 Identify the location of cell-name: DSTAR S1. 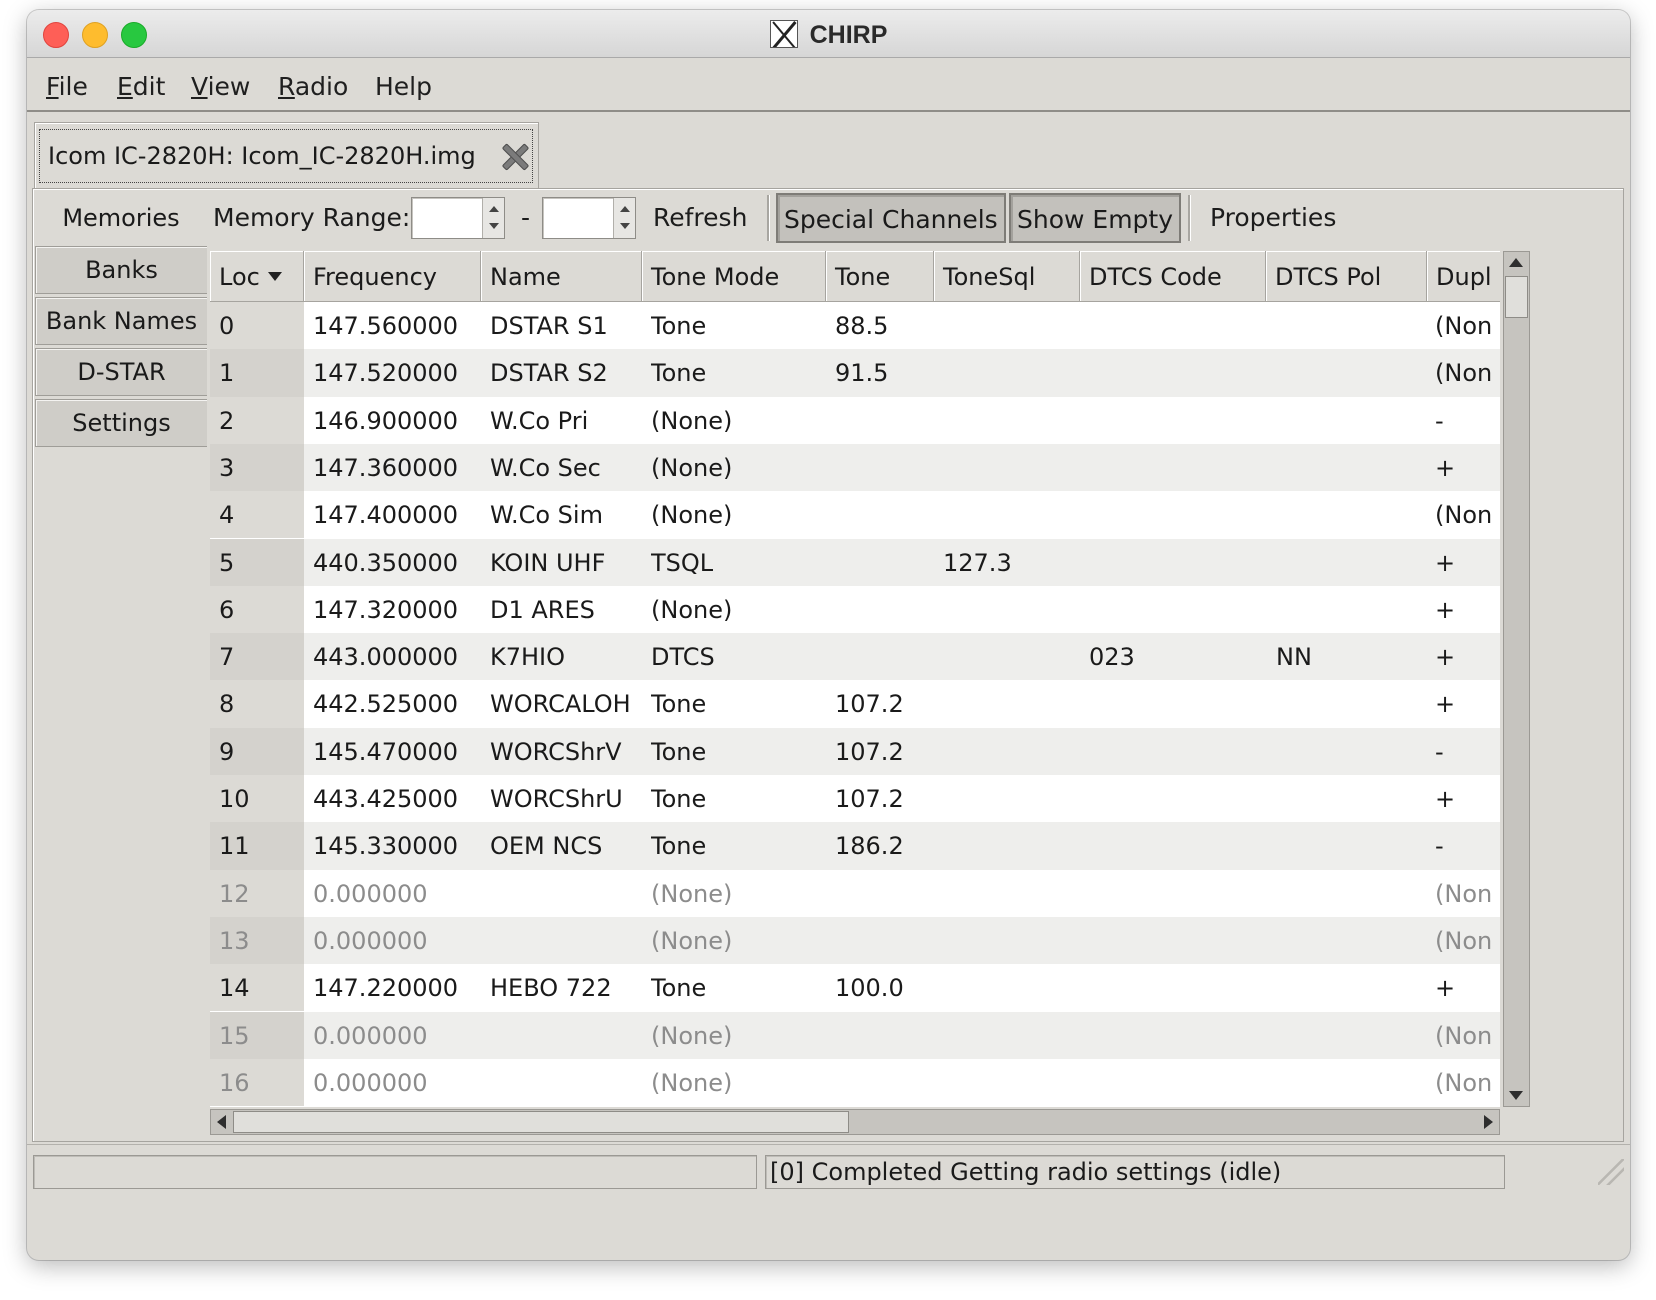
(549, 326).